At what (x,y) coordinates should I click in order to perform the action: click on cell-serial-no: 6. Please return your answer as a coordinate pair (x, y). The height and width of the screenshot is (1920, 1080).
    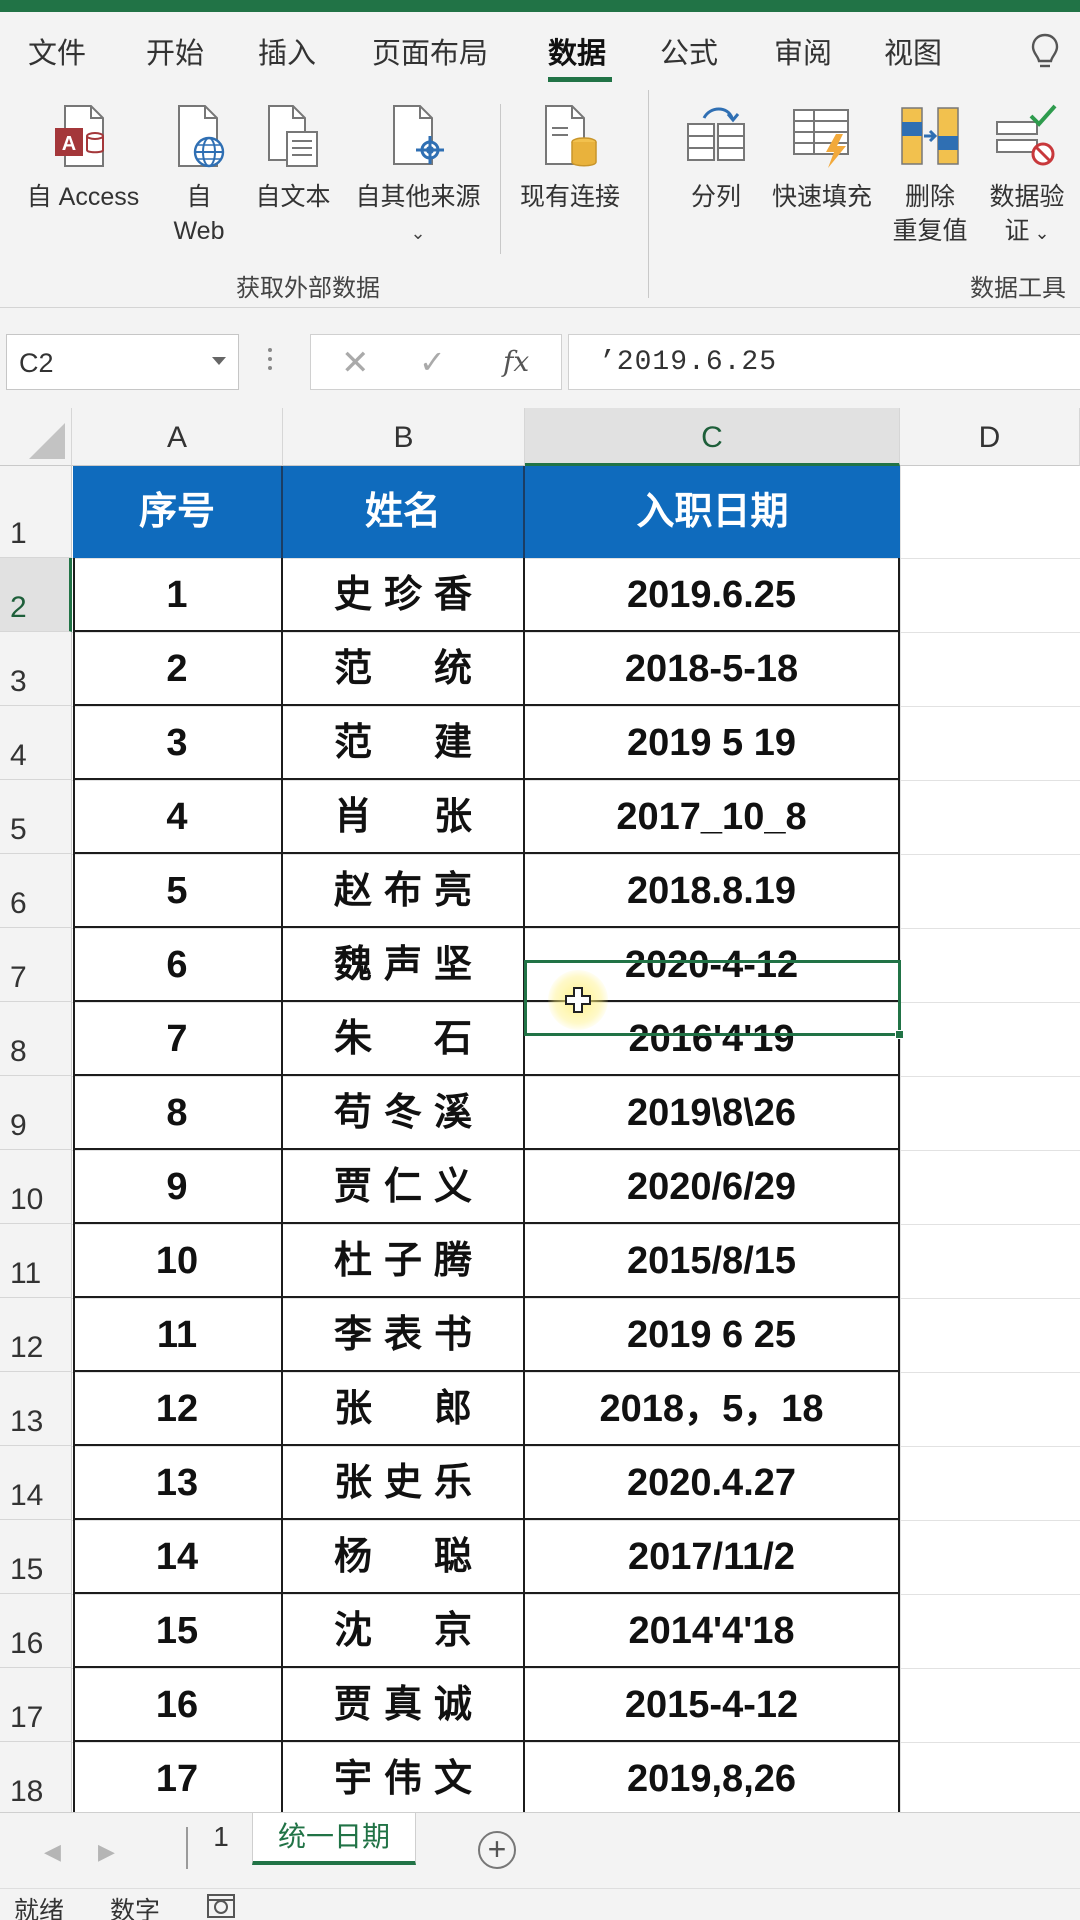
    Looking at the image, I should click on (178, 964).